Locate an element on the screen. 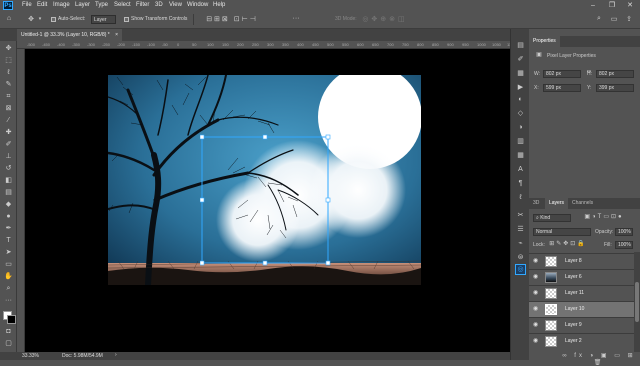 This screenshot has height=366, width=640. tab-properties: Properties is located at coordinates (544, 41).